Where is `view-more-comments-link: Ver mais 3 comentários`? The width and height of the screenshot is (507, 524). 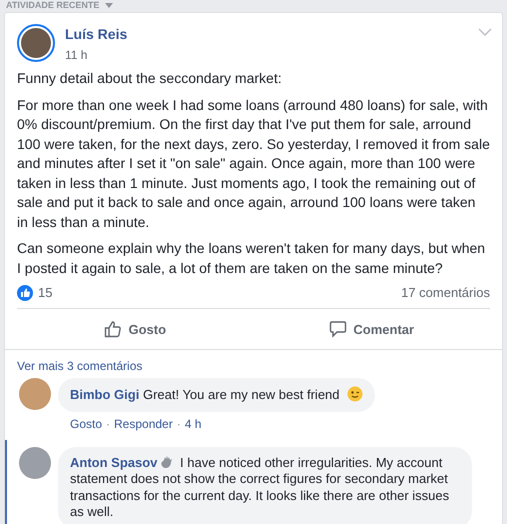
view-more-comments-link: Ver mais 3 comentários is located at coordinates (259, 366).